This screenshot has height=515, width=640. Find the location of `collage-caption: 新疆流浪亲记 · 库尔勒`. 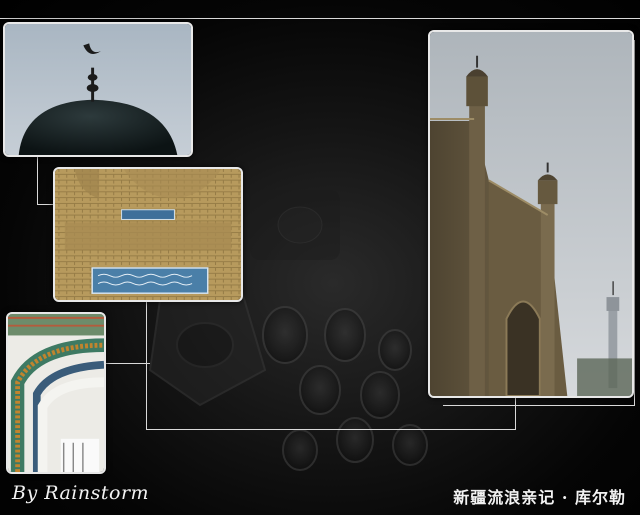

collage-caption: 新疆流浪亲记 · 库尔勒 is located at coordinates (539, 497).